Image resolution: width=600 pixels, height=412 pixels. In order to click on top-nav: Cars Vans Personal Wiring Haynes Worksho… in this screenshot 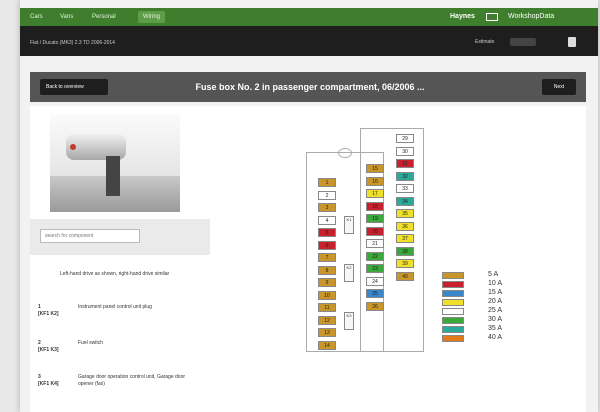, I will do `click(309, 17)`.